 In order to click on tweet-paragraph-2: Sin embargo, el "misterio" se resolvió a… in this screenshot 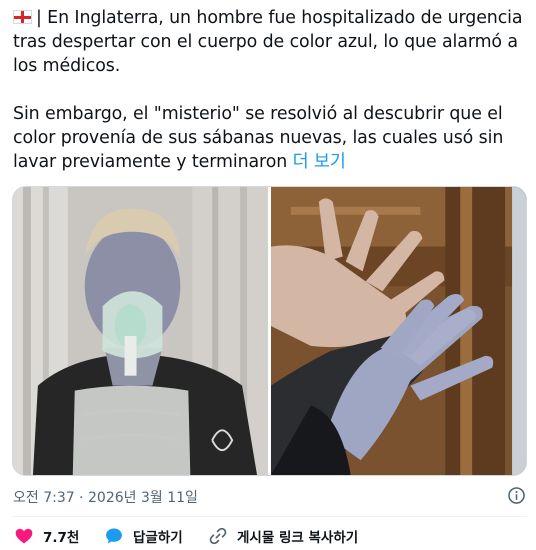, I will do `click(270, 138)`.